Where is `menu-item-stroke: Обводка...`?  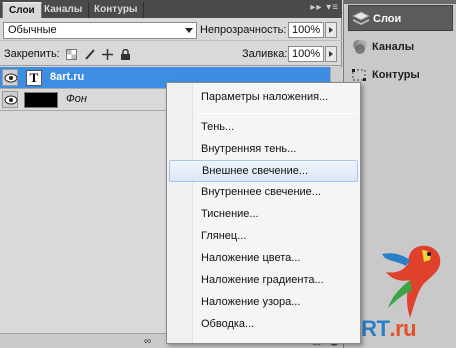
menu-item-stroke: Обводка... is located at coordinates (263, 325).